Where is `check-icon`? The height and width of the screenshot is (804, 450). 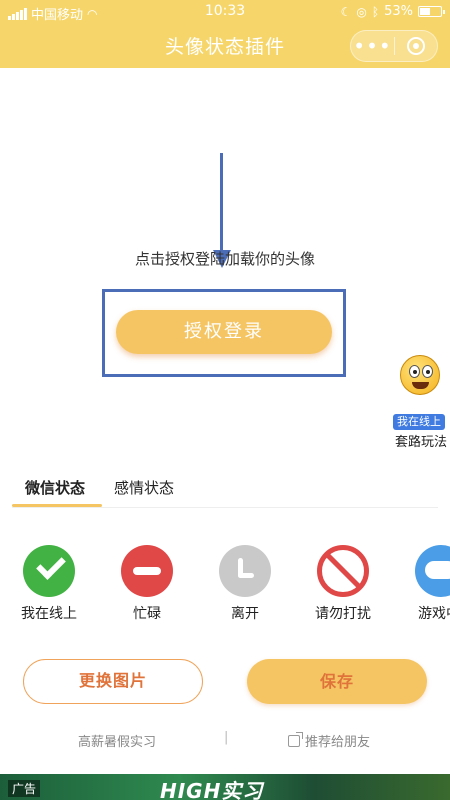
check-icon is located at coordinates (49, 571).